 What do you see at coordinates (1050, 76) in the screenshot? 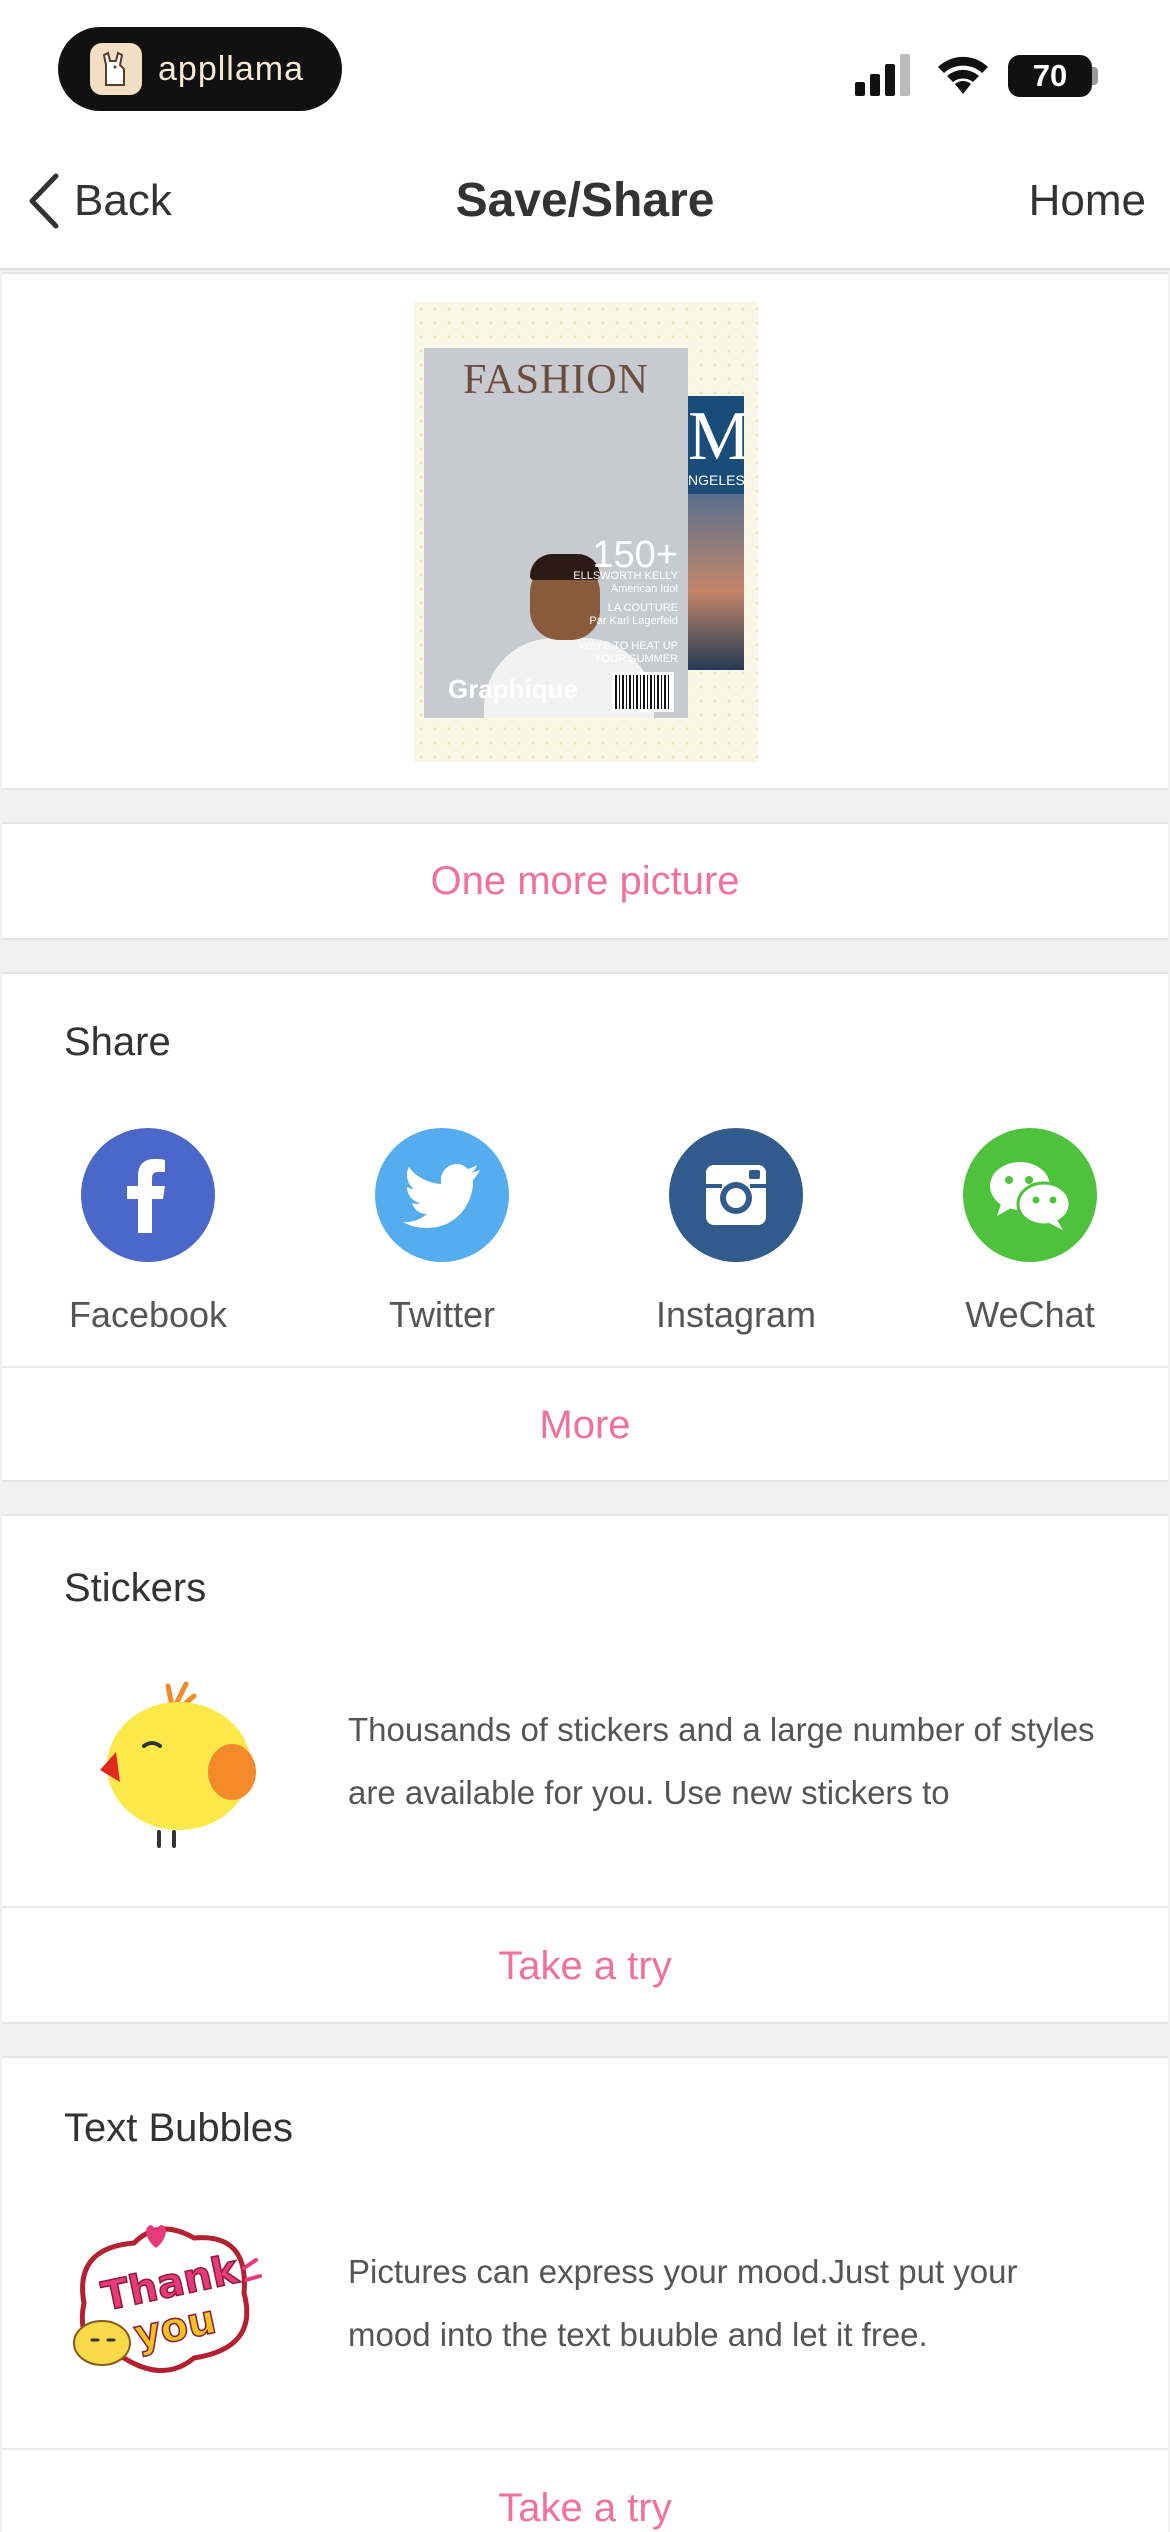
I see `battery-indicator: 70` at bounding box center [1050, 76].